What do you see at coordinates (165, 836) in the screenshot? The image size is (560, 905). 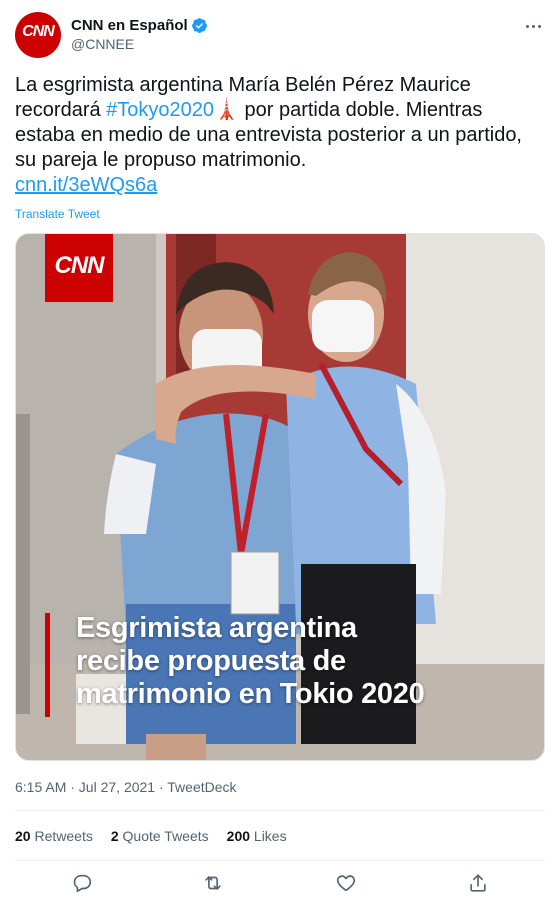 I see `quote-tweets-label: Quote Tweets` at bounding box center [165, 836].